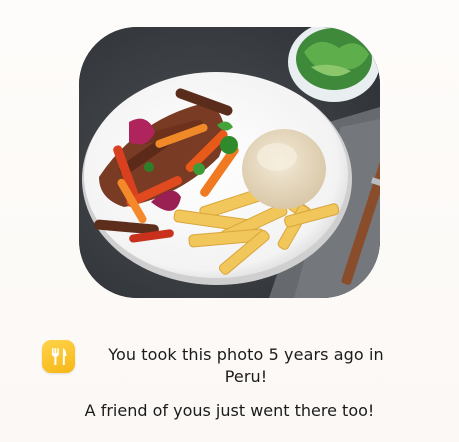  I want to click on memory-sub-message: A friend of yous just went there too!, so click(229, 410).